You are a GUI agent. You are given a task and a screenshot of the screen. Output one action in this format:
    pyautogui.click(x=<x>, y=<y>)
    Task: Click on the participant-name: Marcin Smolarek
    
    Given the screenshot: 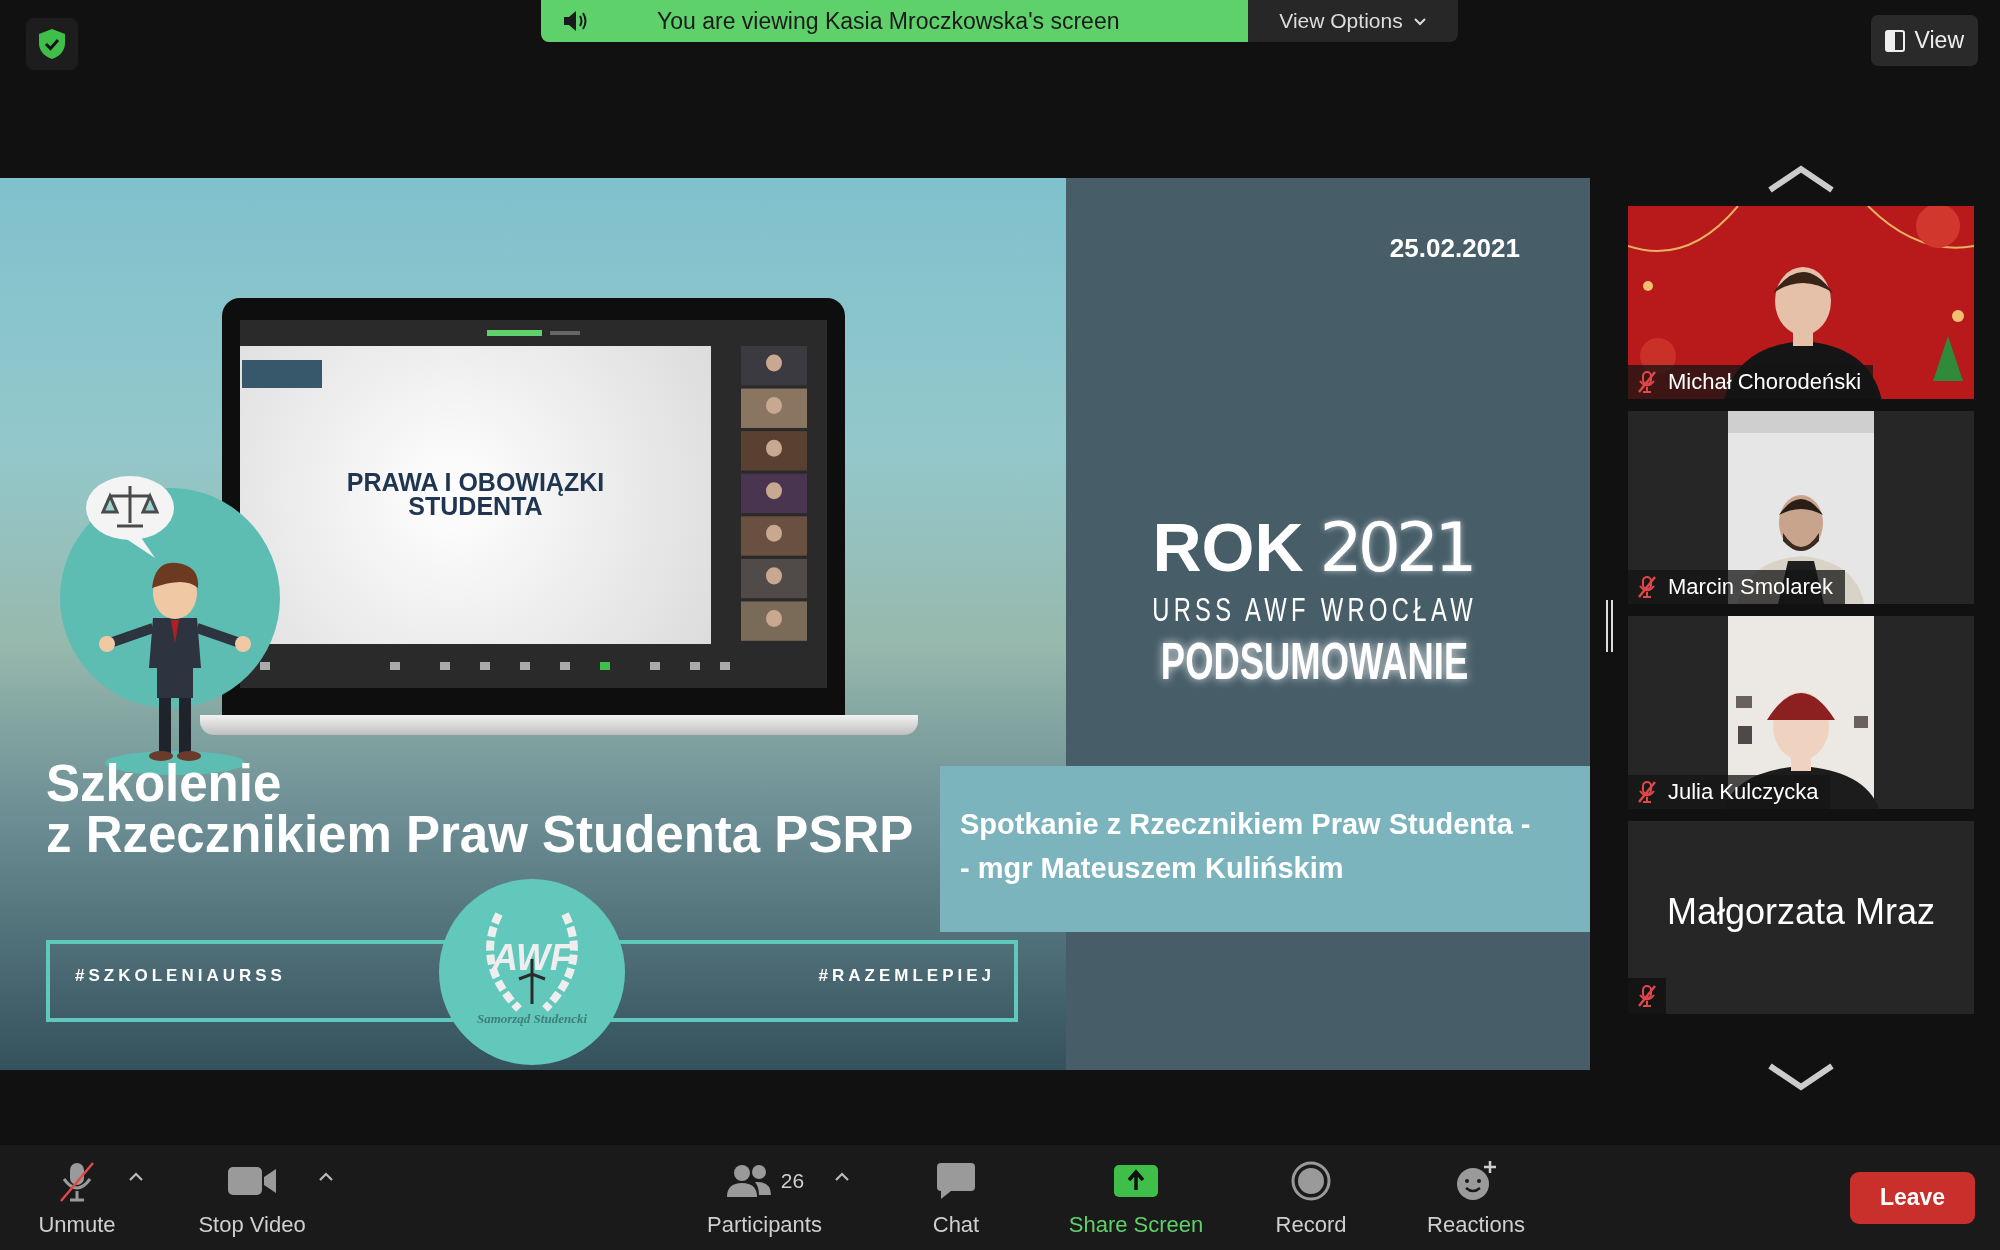 What is the action you would take?
    pyautogui.click(x=1751, y=587)
    